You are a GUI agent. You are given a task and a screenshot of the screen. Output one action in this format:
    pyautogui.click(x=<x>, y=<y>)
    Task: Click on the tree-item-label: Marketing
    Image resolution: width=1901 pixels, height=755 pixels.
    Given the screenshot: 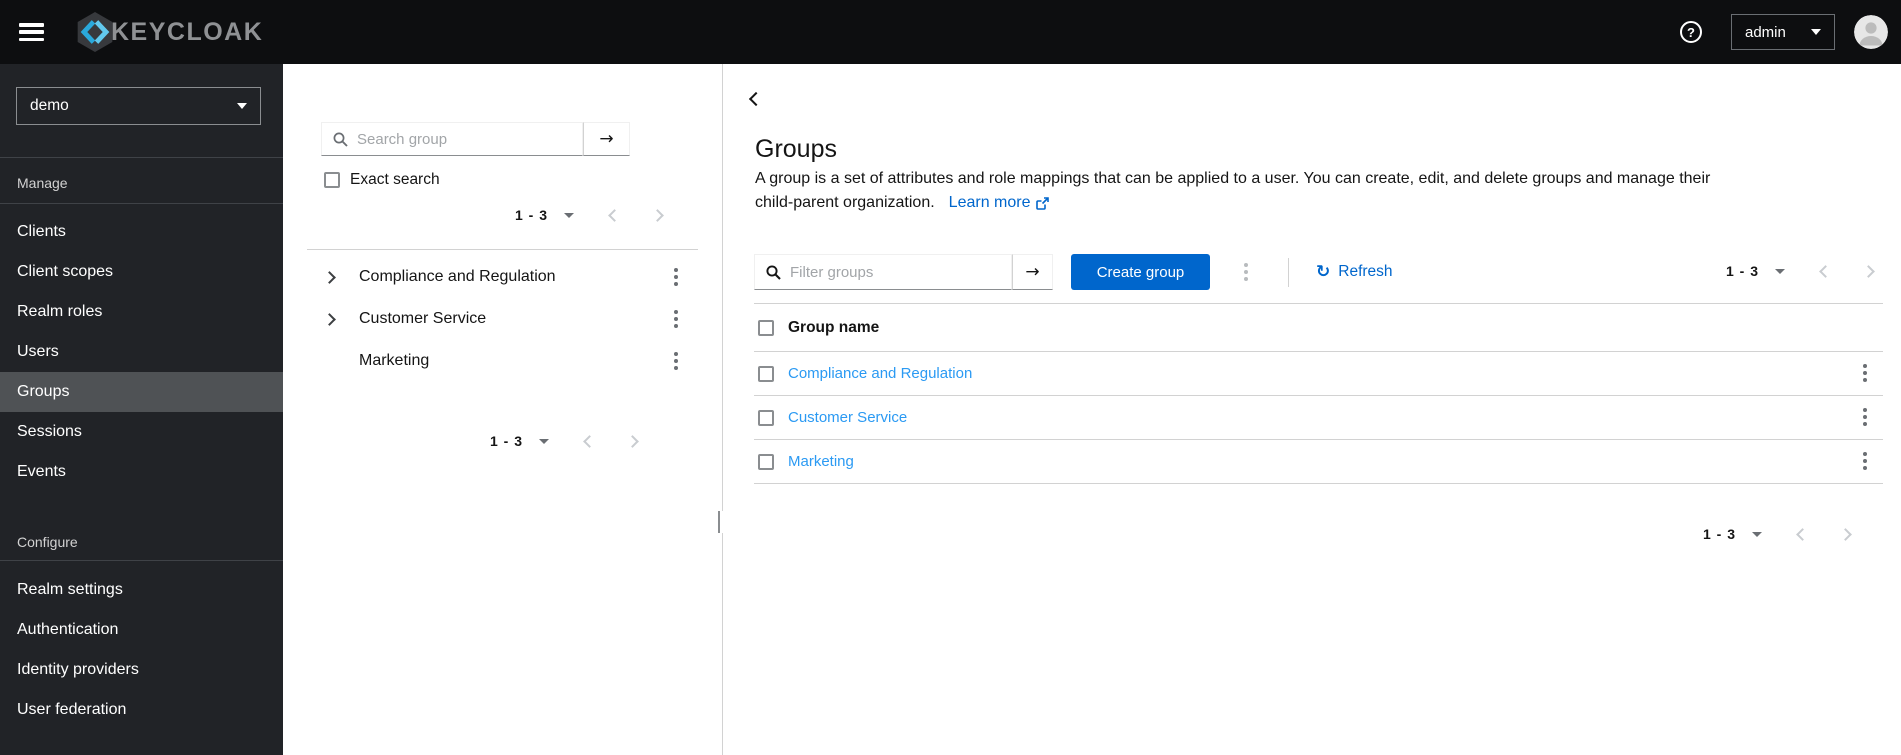 What is the action you would take?
    pyautogui.click(x=394, y=361)
    